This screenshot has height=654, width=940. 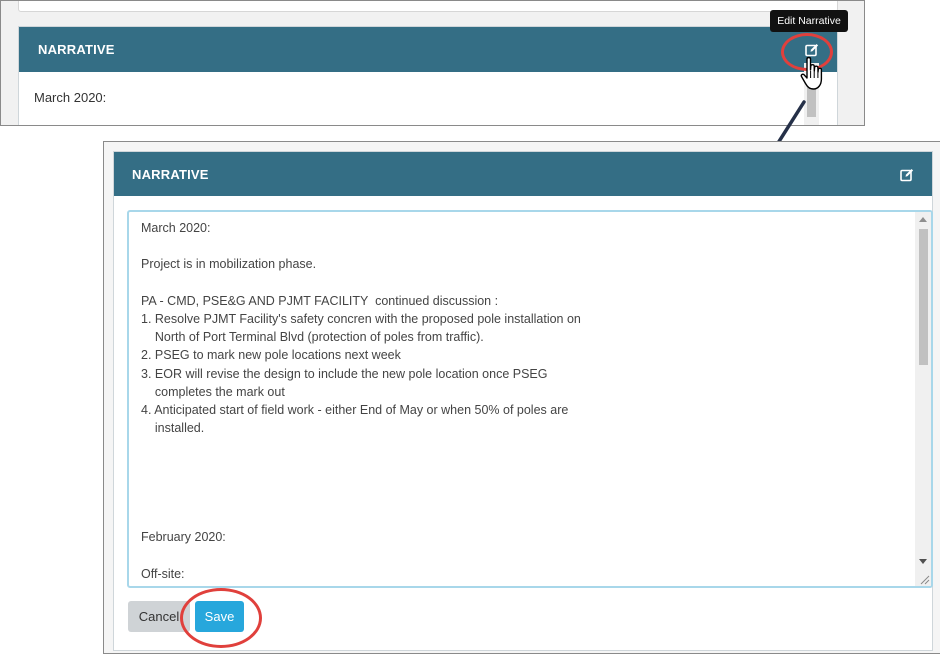 What do you see at coordinates (924, 579) in the screenshot?
I see `resize-grip-icon` at bounding box center [924, 579].